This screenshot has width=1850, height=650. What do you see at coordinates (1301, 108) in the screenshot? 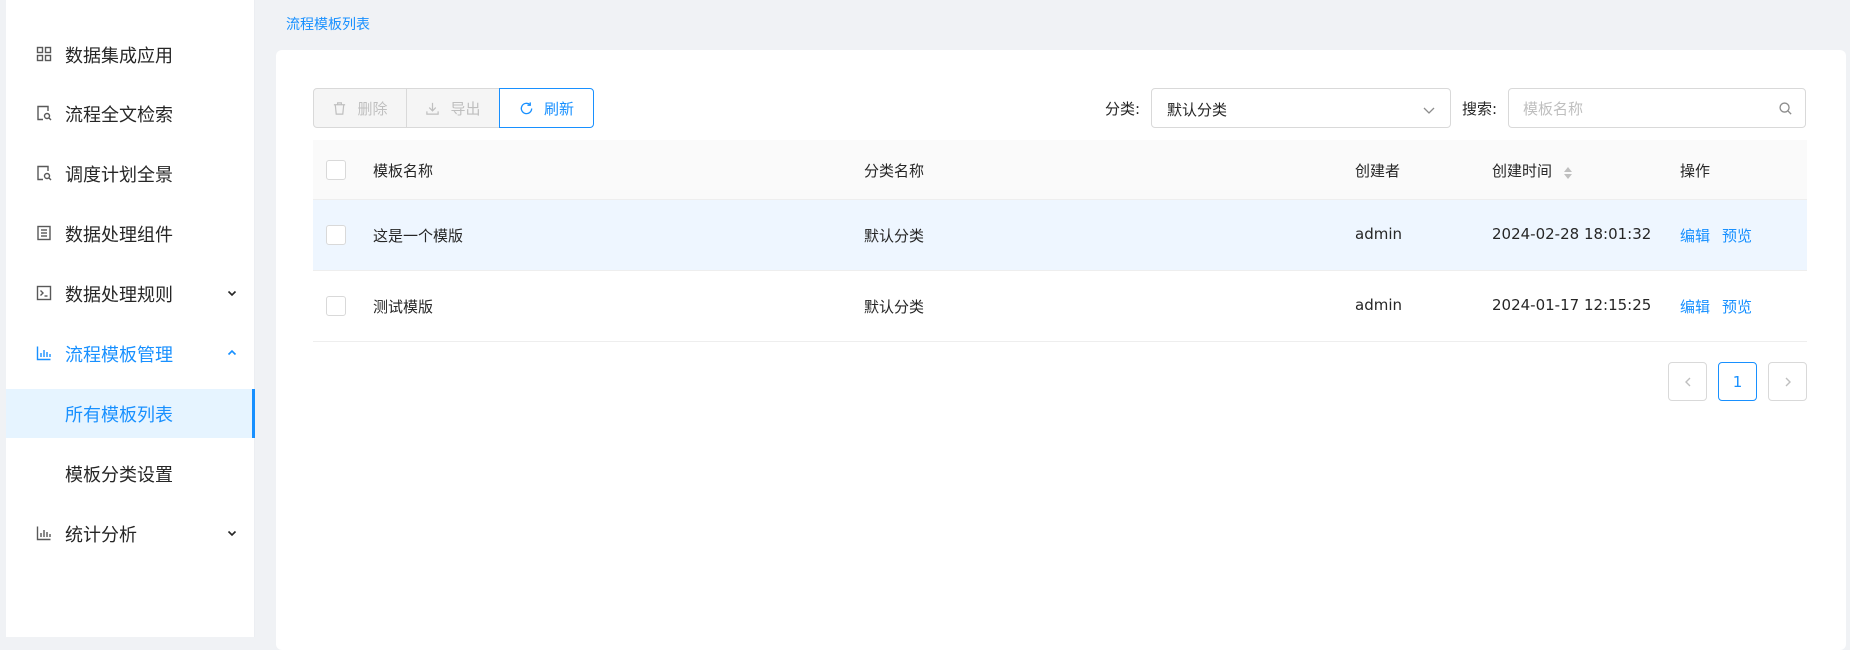
I see `category-select: 默认分类` at bounding box center [1301, 108].